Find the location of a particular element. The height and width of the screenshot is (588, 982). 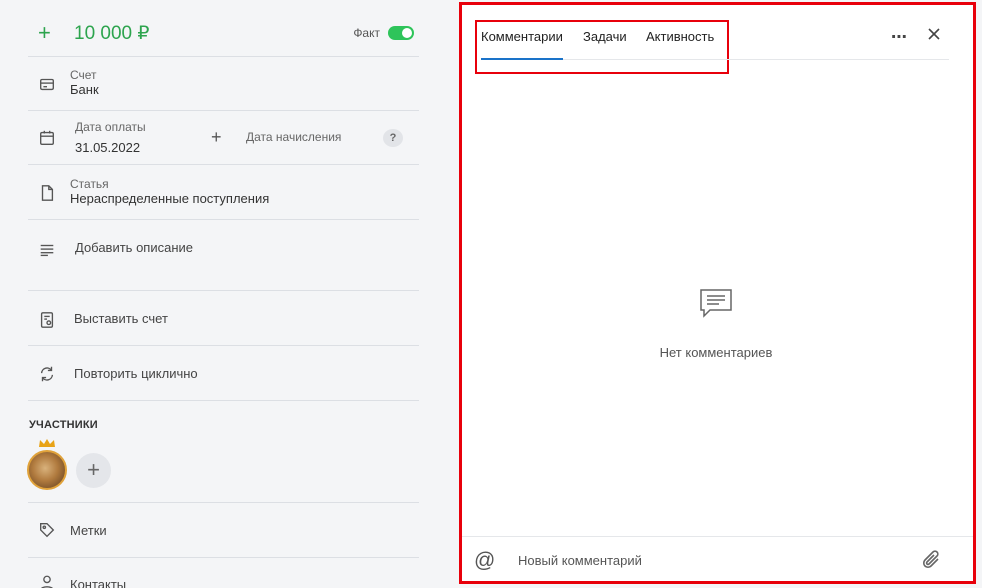

paperclip-icon is located at coordinates (932, 560).